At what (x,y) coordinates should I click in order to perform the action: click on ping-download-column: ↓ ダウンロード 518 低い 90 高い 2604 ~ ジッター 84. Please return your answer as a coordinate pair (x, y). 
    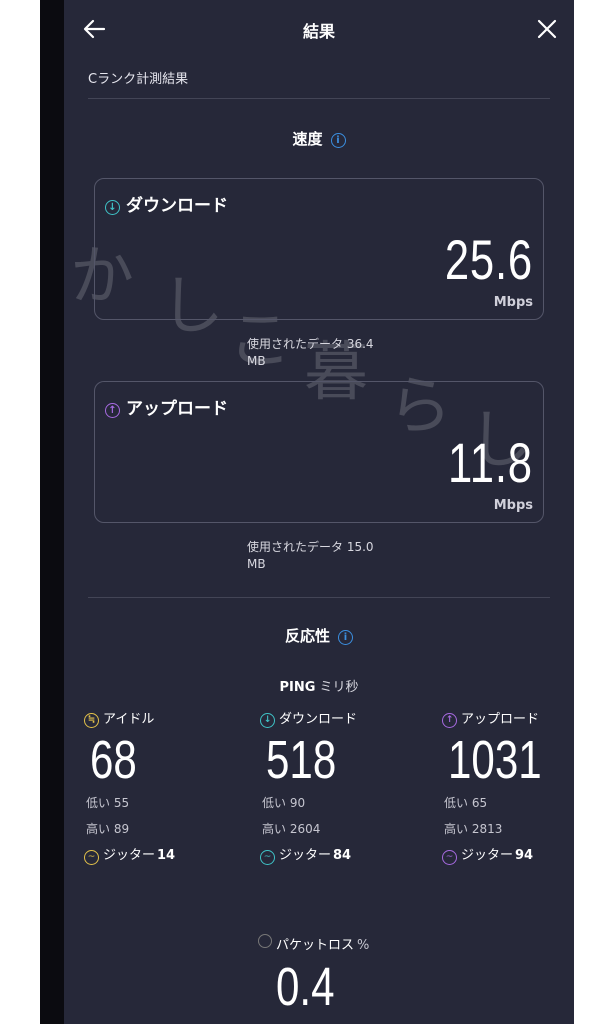
    Looking at the image, I should click on (340, 786).